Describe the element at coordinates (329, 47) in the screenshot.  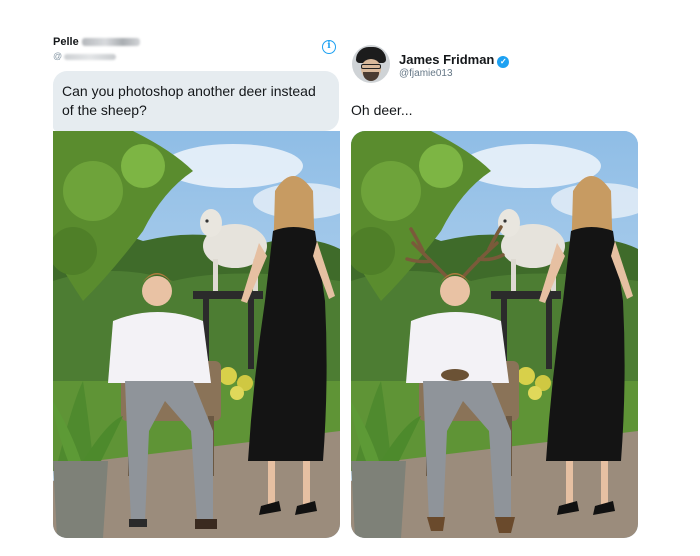
I see `info-icon: i` at that location.